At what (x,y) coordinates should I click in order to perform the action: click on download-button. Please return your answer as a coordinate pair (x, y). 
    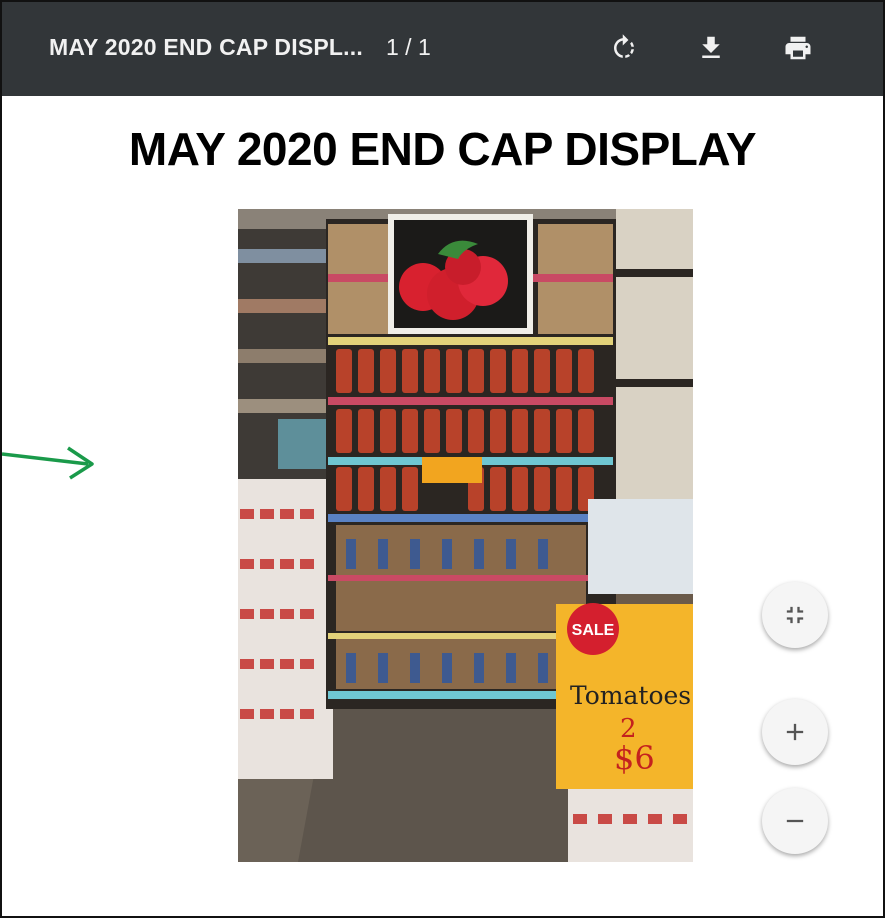
    Looking at the image, I should click on (711, 48).